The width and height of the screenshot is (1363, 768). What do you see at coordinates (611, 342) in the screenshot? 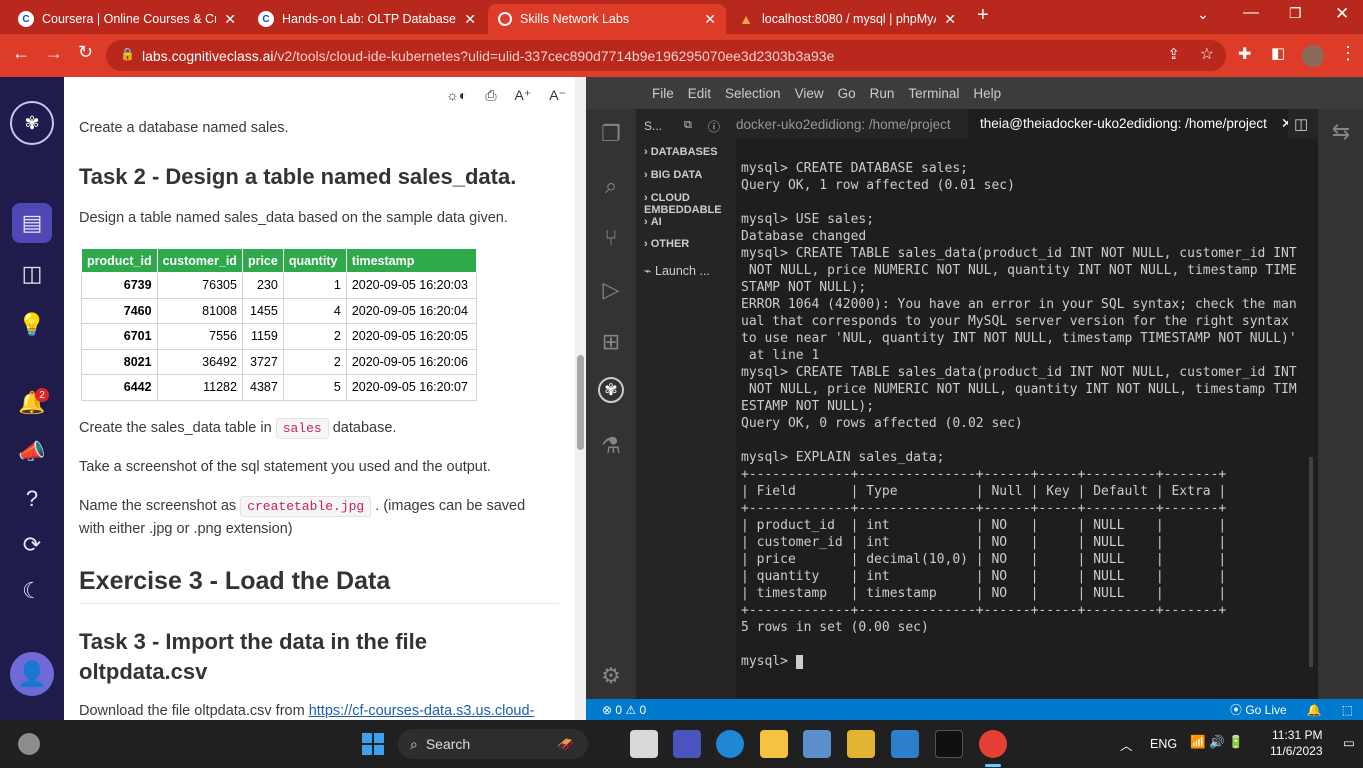
I see `extensions-icon: ⊞` at bounding box center [611, 342].